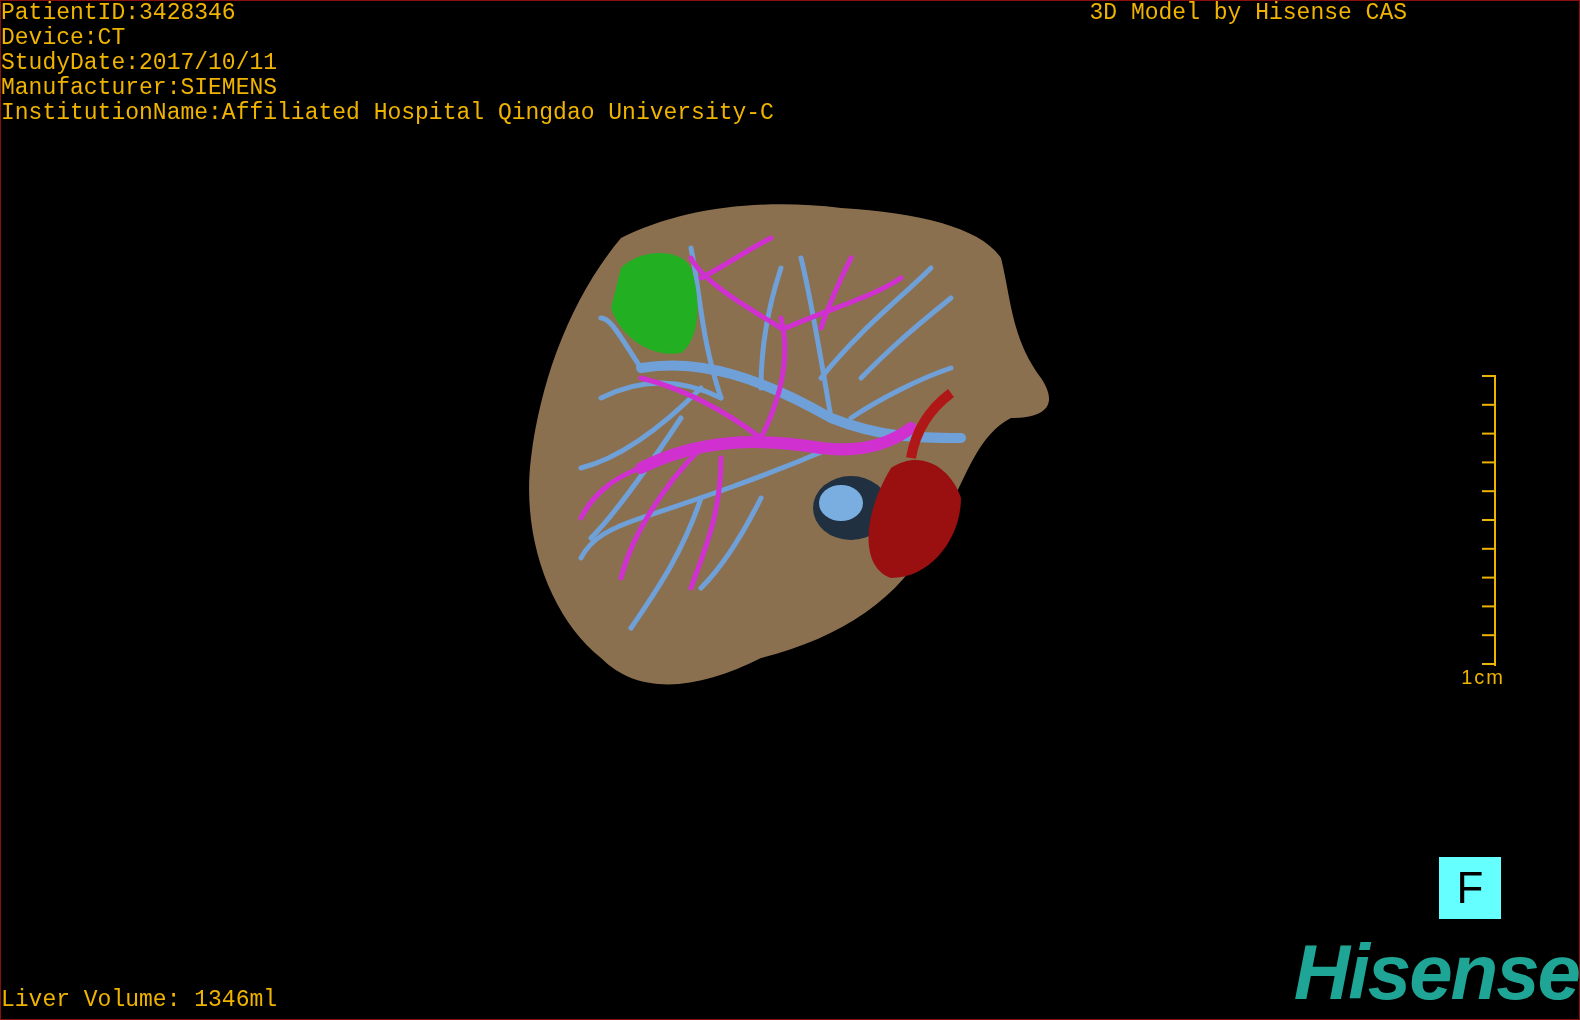 The width and height of the screenshot is (1580, 1020). What do you see at coordinates (64, 38) in the screenshot?
I see `patient-info-text: Device:CT` at bounding box center [64, 38].